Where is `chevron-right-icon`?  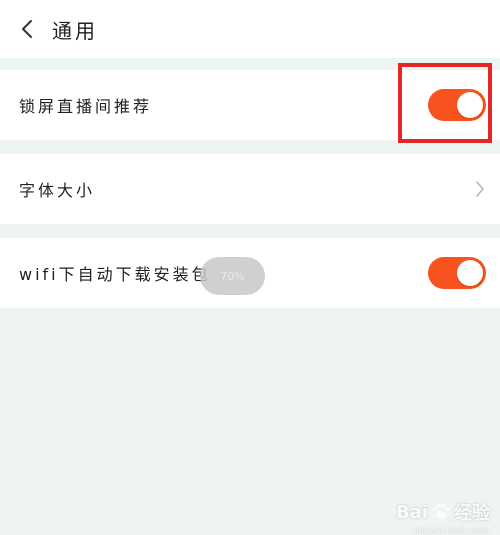
chevron-right-icon is located at coordinates (480, 189).